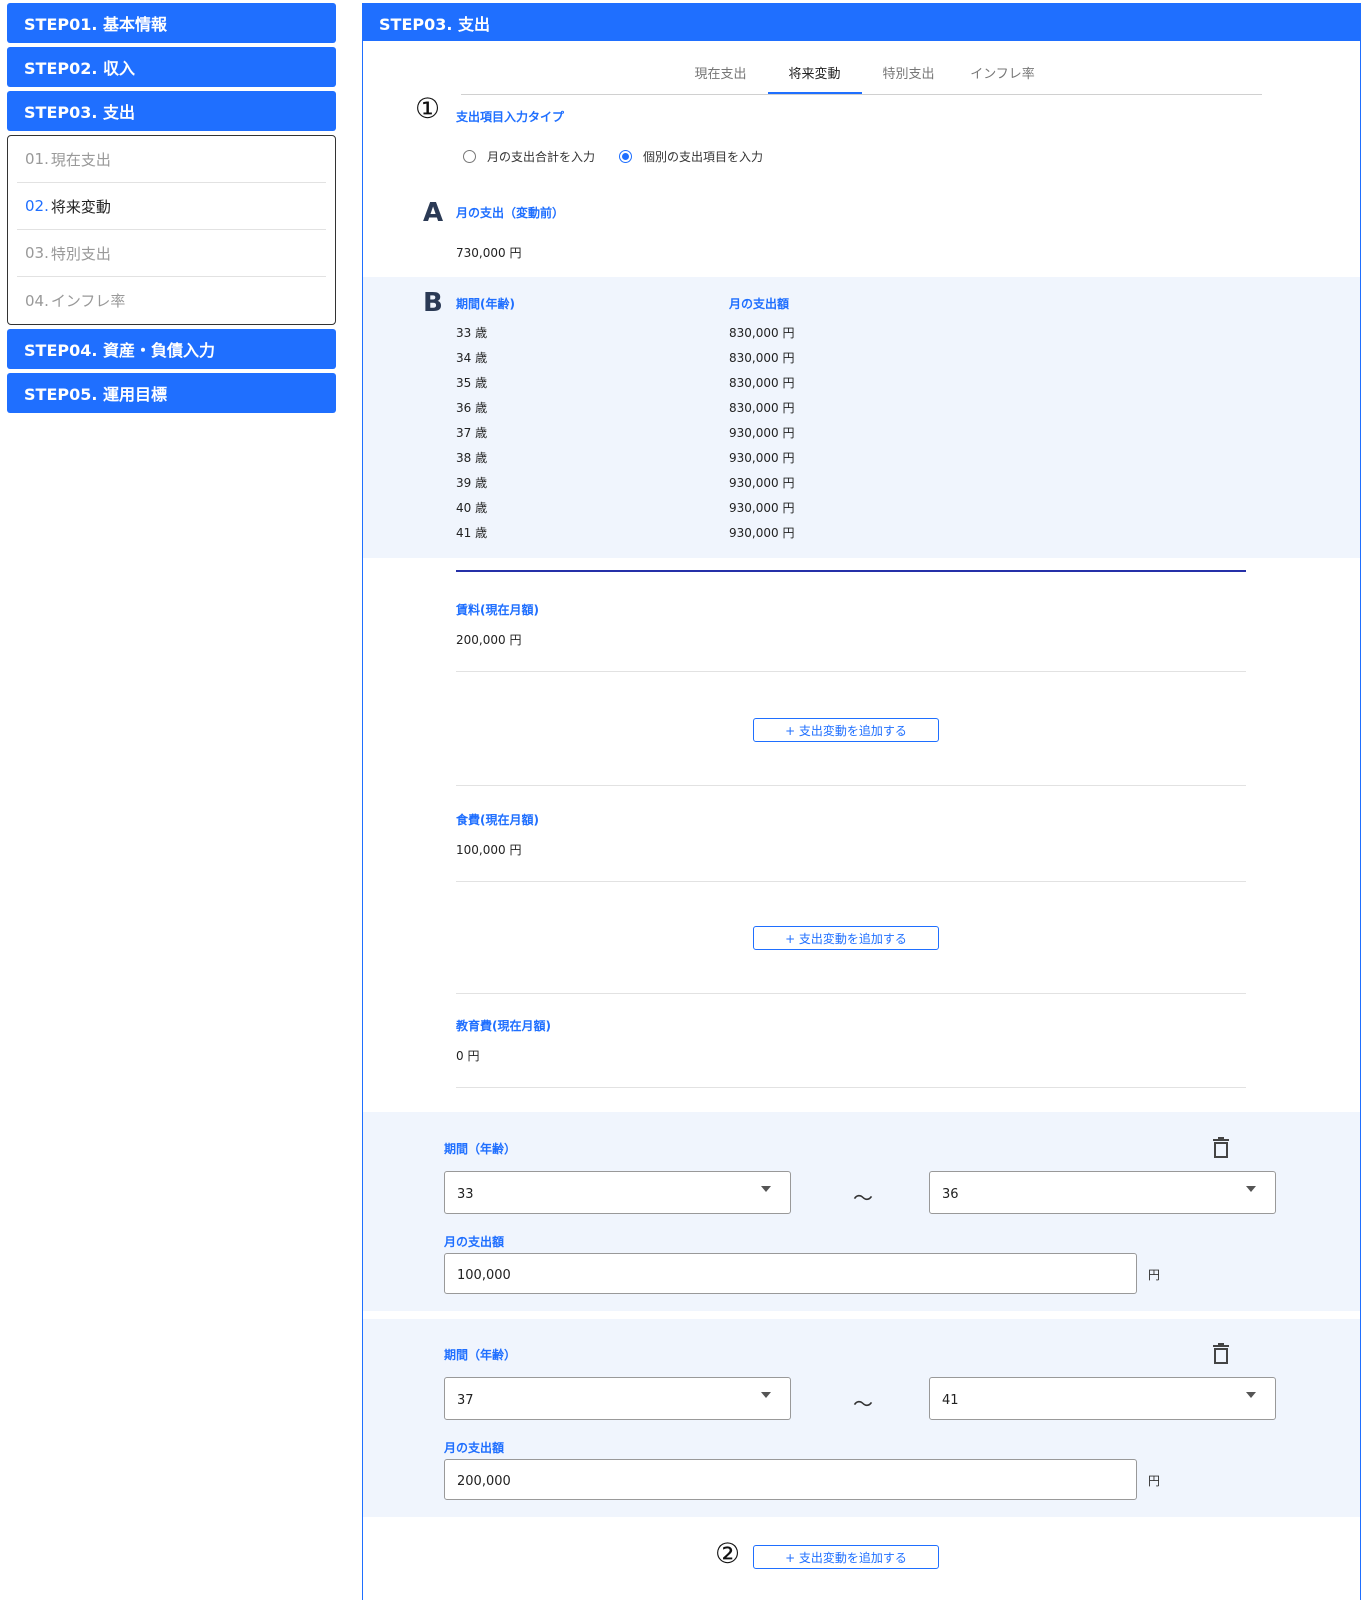 This screenshot has height=1600, width=1366. What do you see at coordinates (171, 23) in the screenshot?
I see `step01-button: STEP01. 基本情報` at bounding box center [171, 23].